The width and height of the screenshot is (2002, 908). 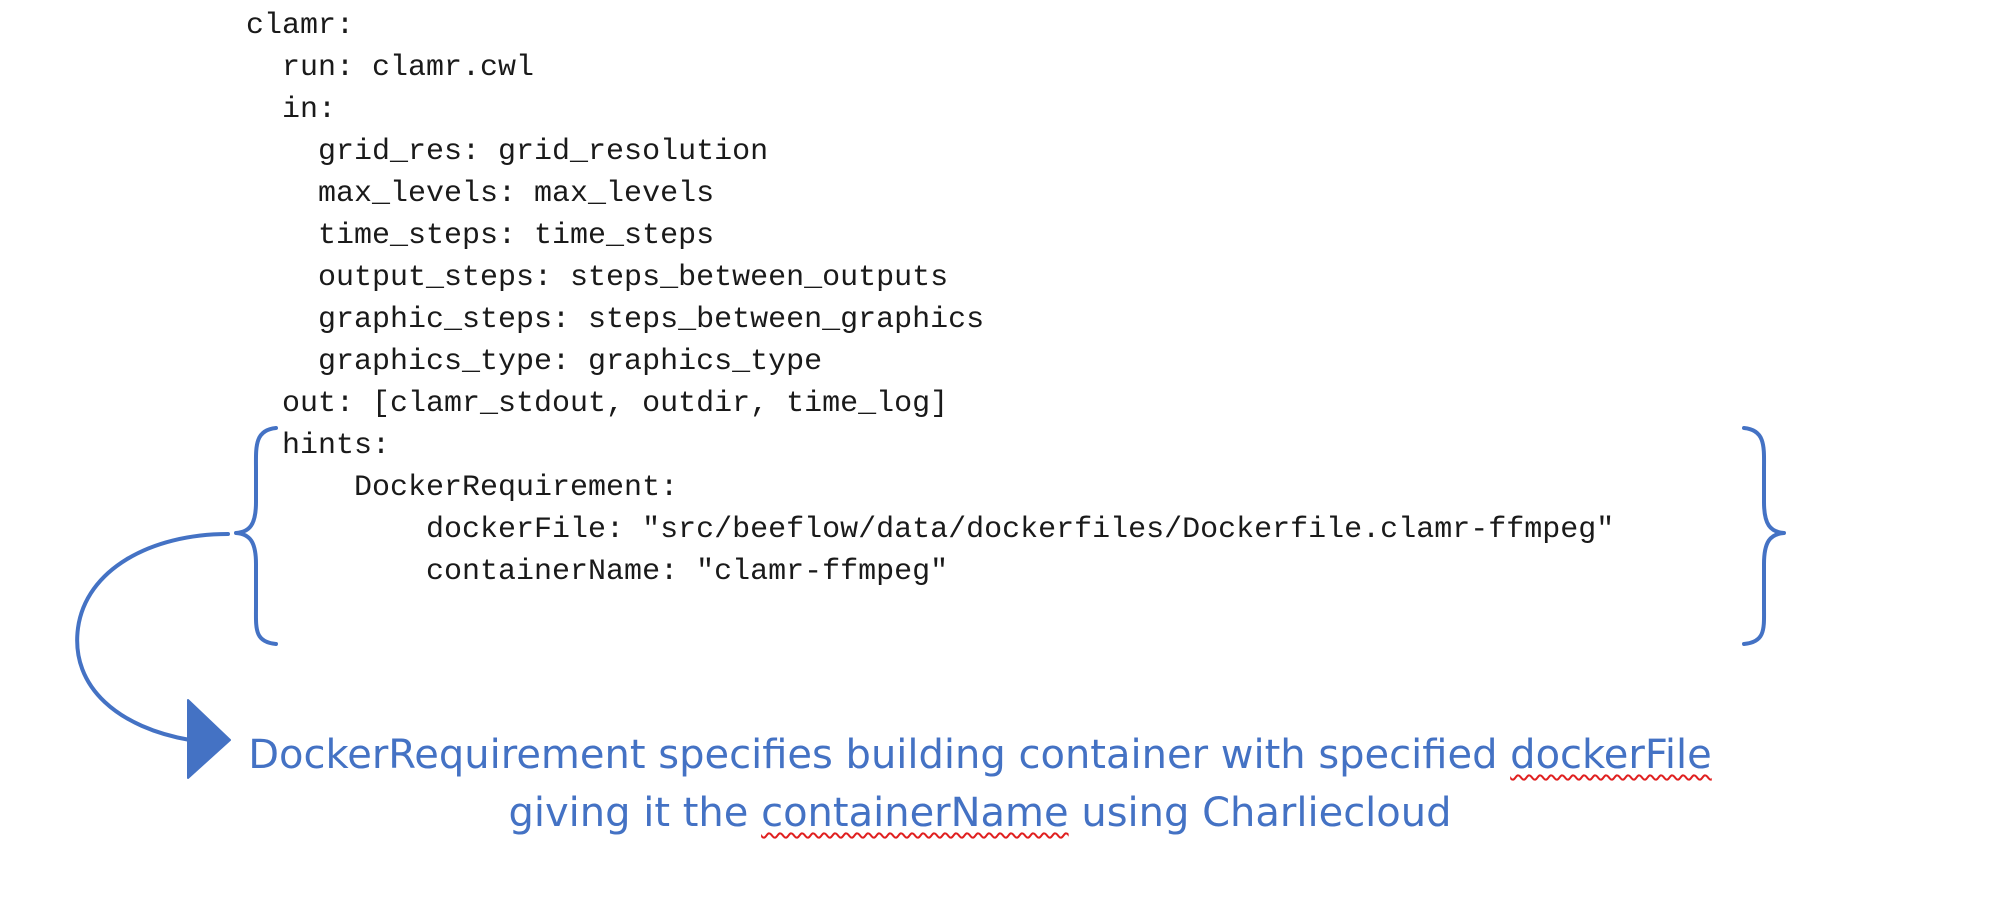 I want to click on right-curly-brace, so click(x=1764, y=536).